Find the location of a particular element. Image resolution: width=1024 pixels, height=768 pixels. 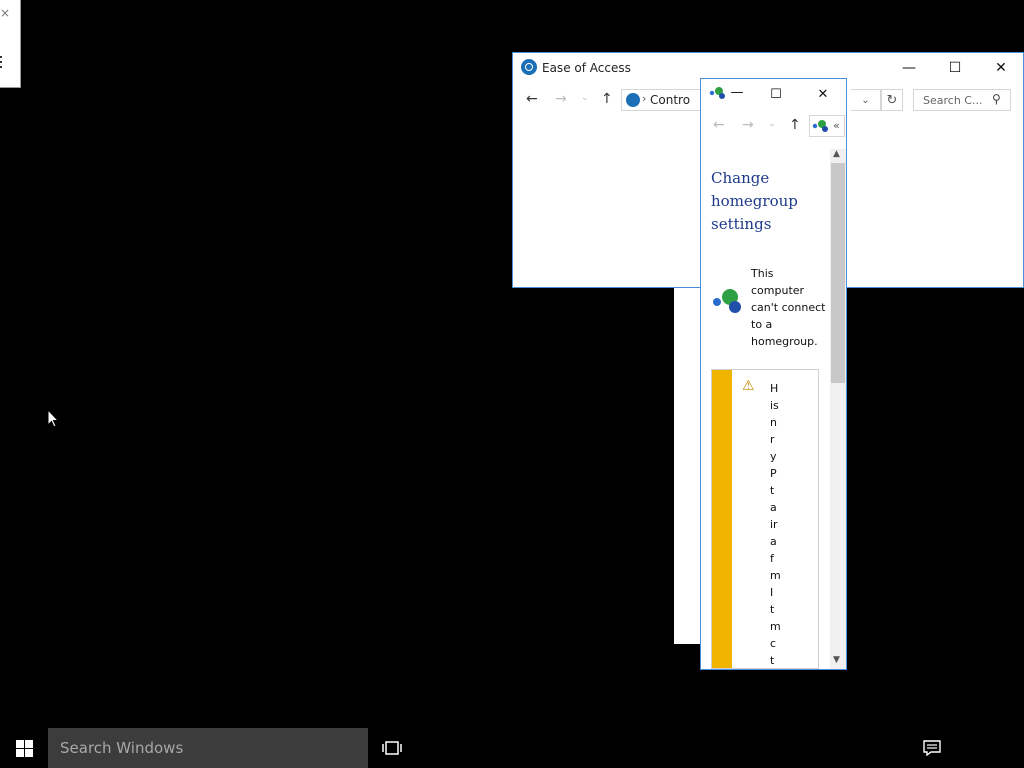

task-view-button is located at coordinates (392, 748).